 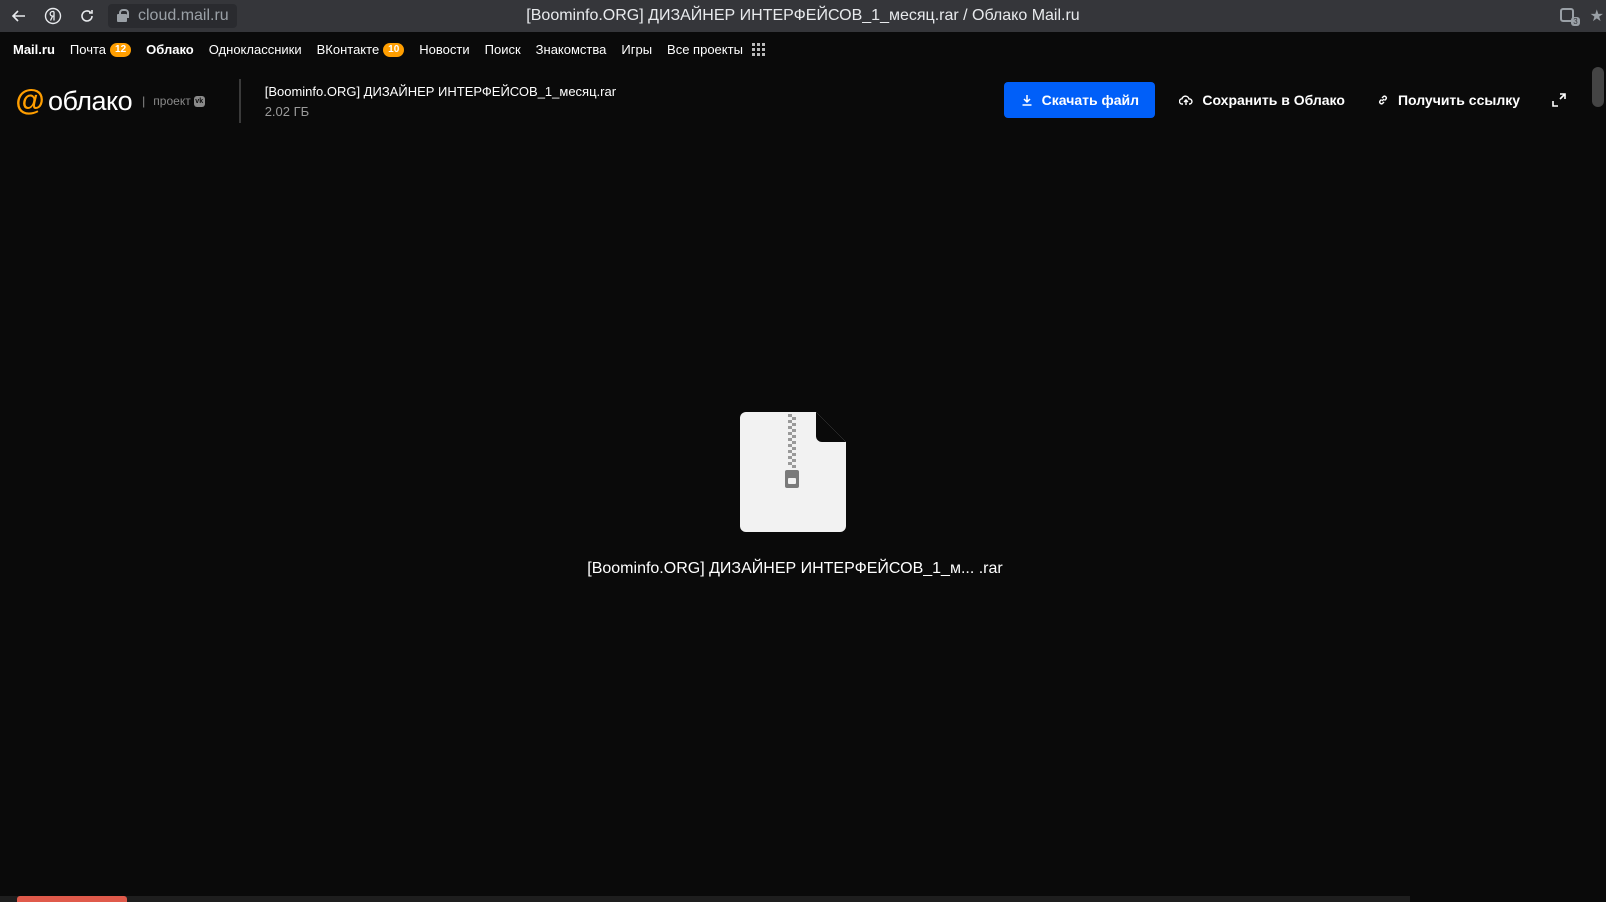 What do you see at coordinates (1598, 484) in the screenshot?
I see `scrollbar` at bounding box center [1598, 484].